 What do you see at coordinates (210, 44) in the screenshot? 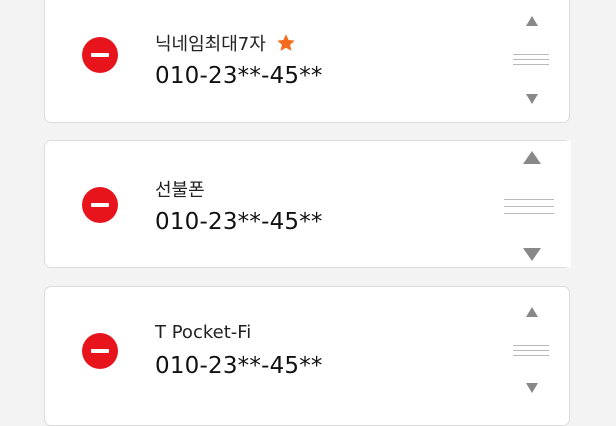
I see `contact-nickname: 닉네임최대7자` at bounding box center [210, 44].